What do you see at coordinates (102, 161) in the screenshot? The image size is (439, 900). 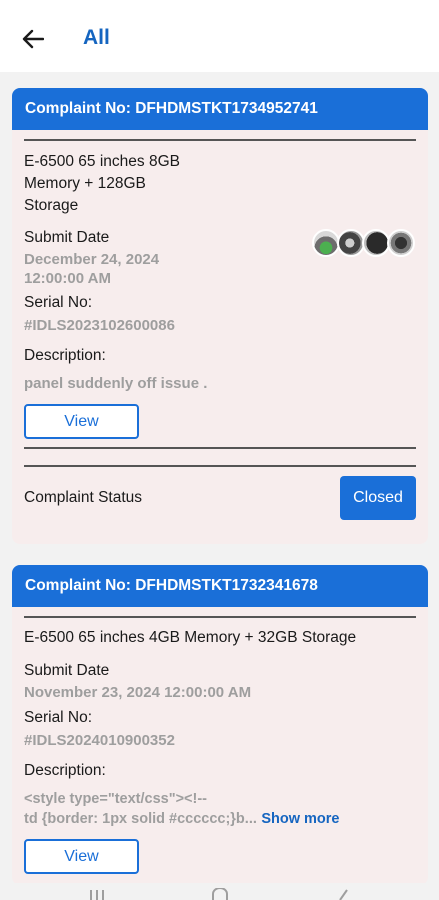 I see `product-name-line: E-6500 65 inches 8GB` at bounding box center [102, 161].